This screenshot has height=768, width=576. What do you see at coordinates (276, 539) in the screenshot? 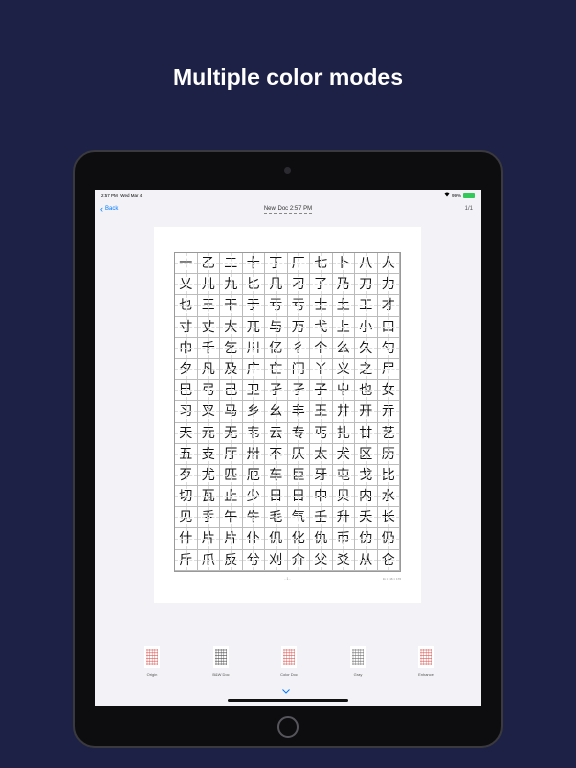
I see `grid-cell: 仉` at bounding box center [276, 539].